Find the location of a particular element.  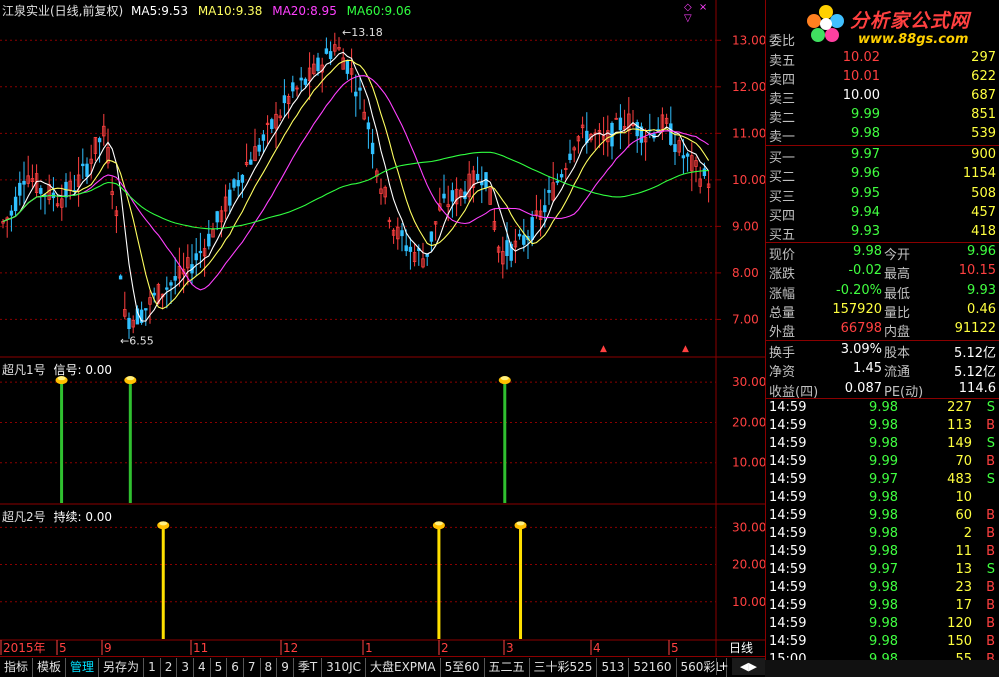

x-axis-label: 9 is located at coordinates (108, 648).